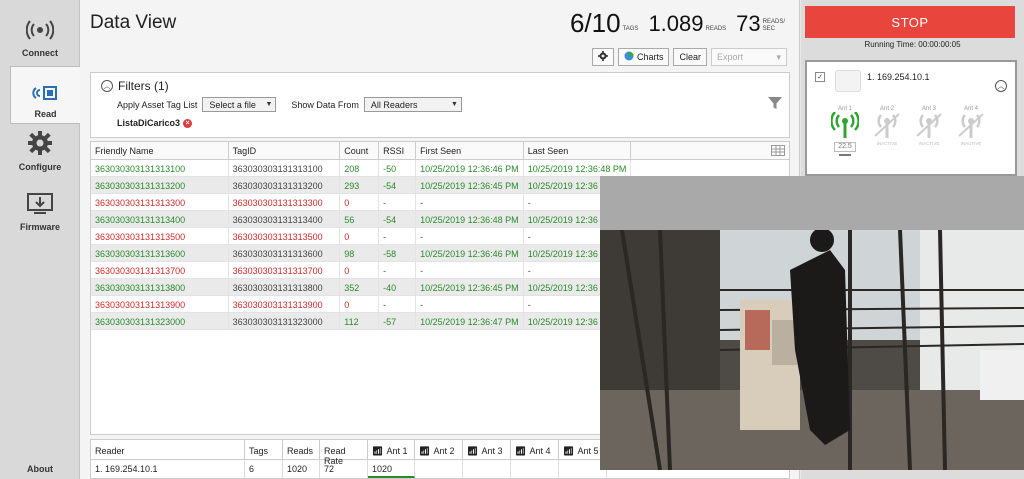  Describe the element at coordinates (40, 469) in the screenshot. I see `nav-about: About` at that location.